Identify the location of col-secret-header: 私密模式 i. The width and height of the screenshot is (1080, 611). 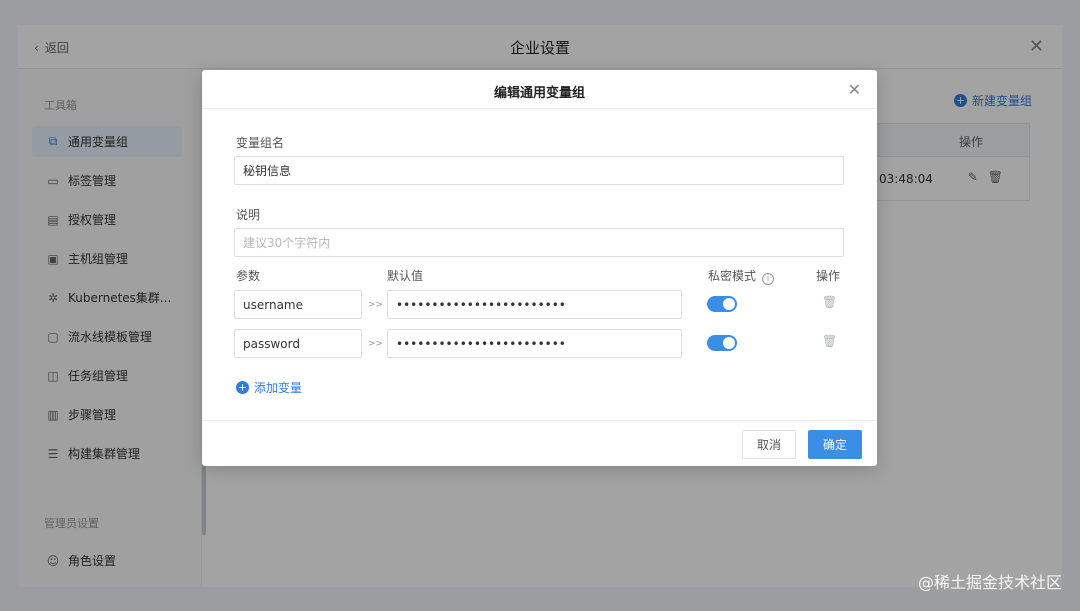
(741, 276).